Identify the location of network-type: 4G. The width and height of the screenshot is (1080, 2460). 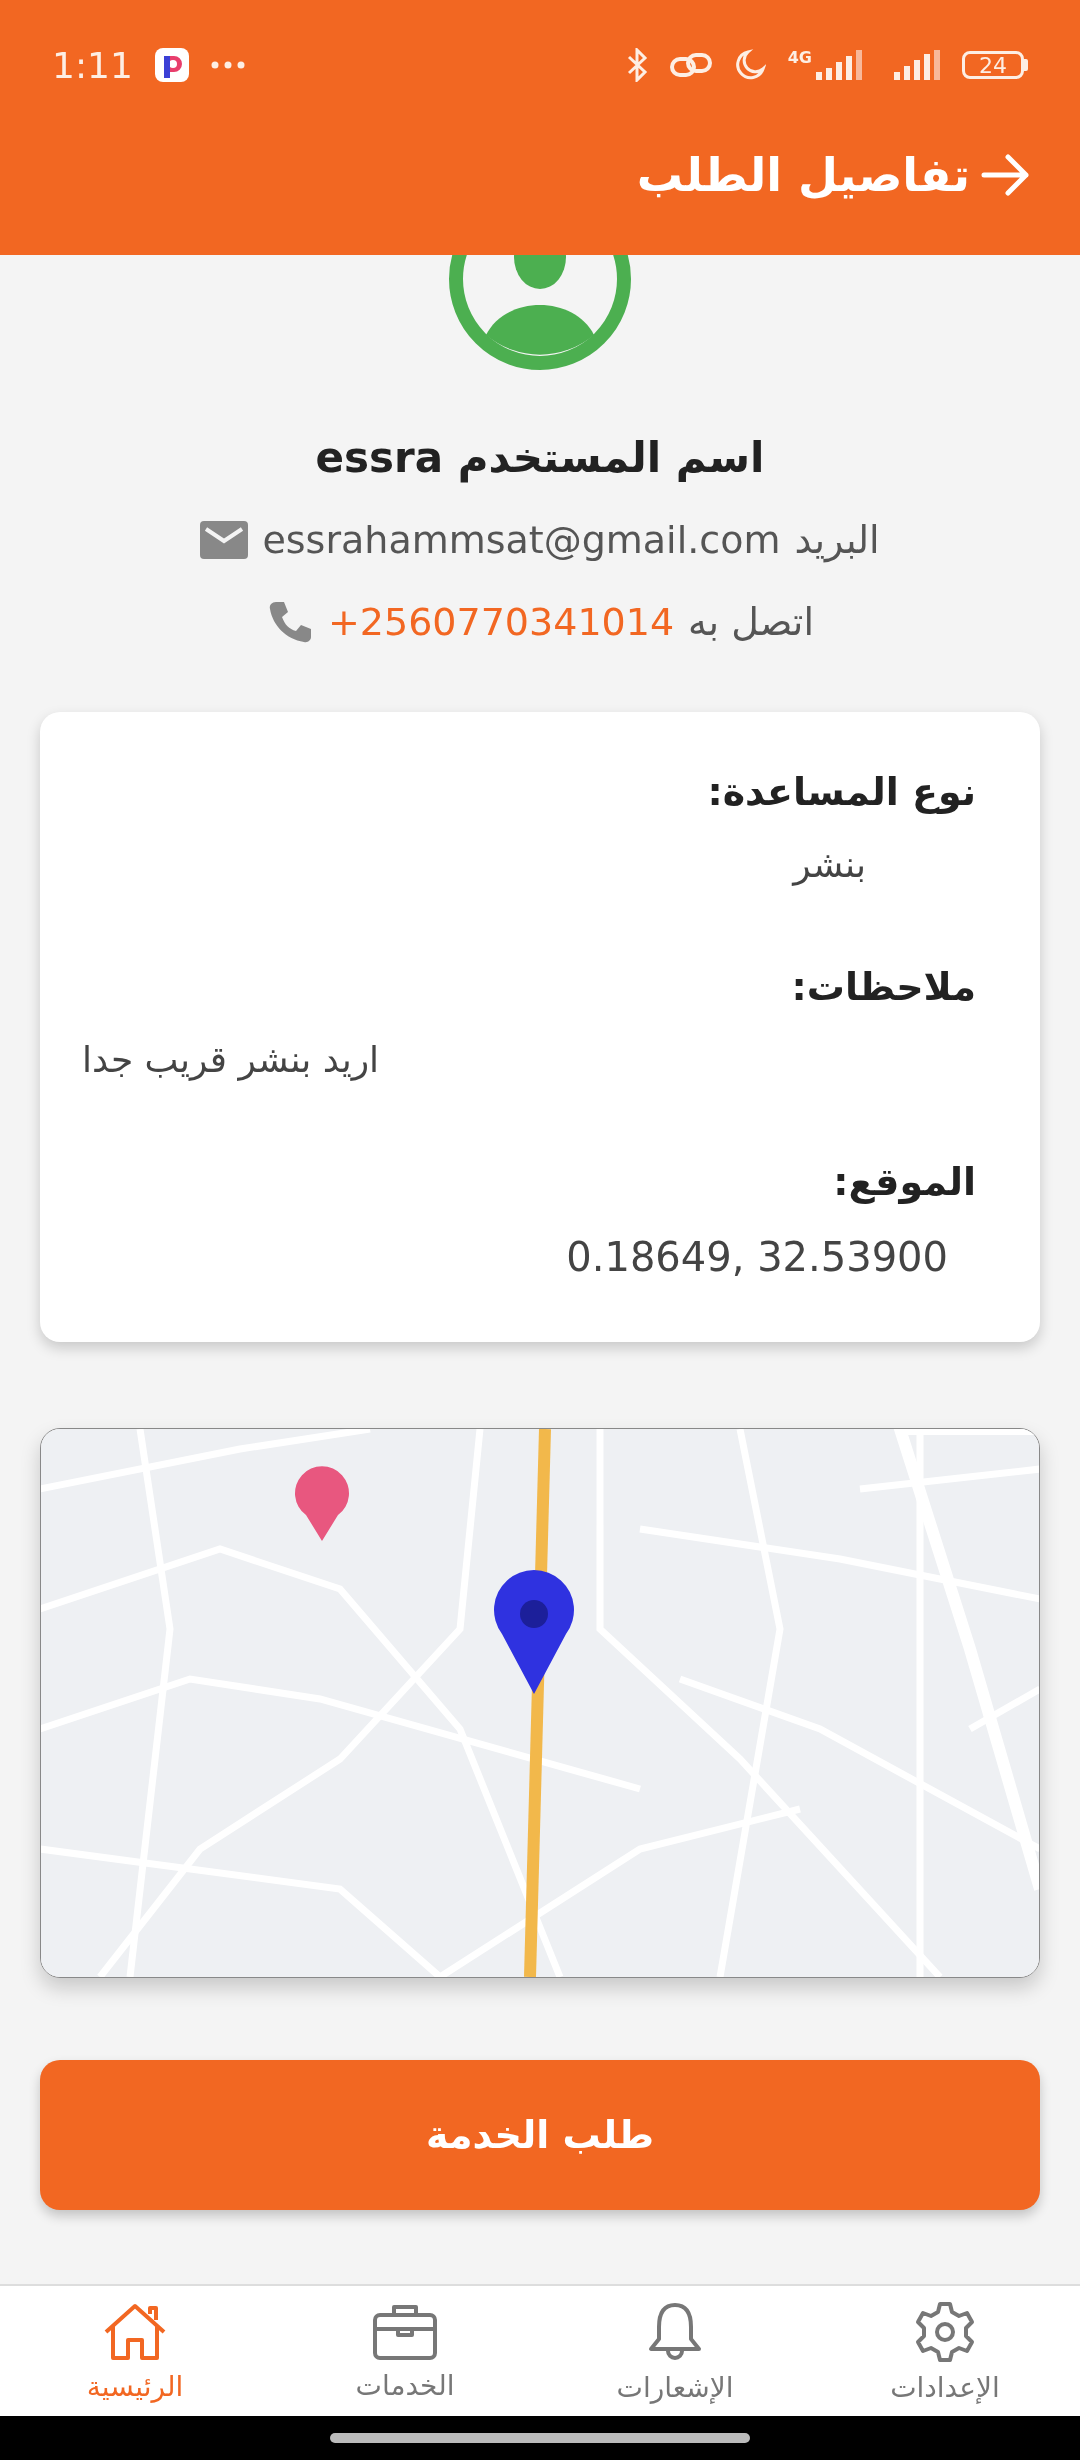
(799, 57).